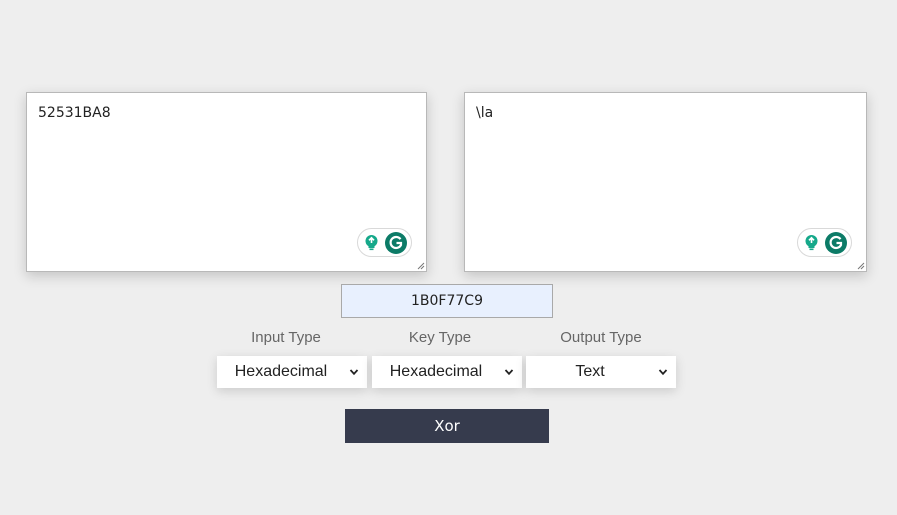 This screenshot has height=515, width=897. Describe the element at coordinates (590, 371) in the screenshot. I see `output-type-value: Text` at that location.